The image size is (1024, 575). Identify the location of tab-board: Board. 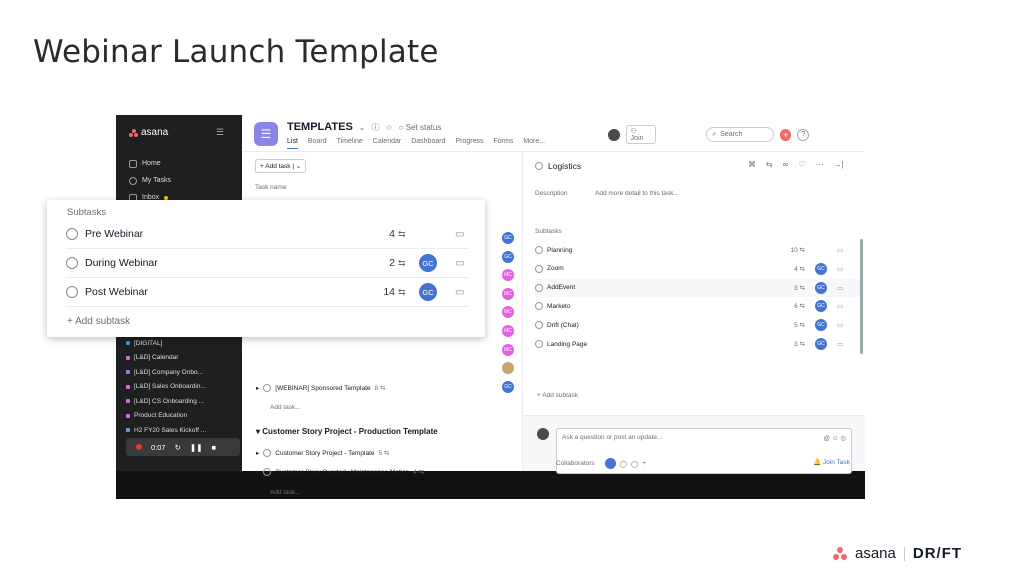
(317, 143).